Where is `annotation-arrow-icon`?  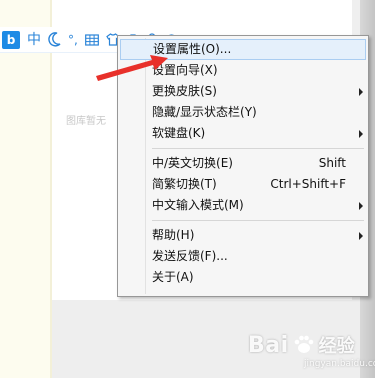
annotation-arrow-icon is located at coordinates (132, 68).